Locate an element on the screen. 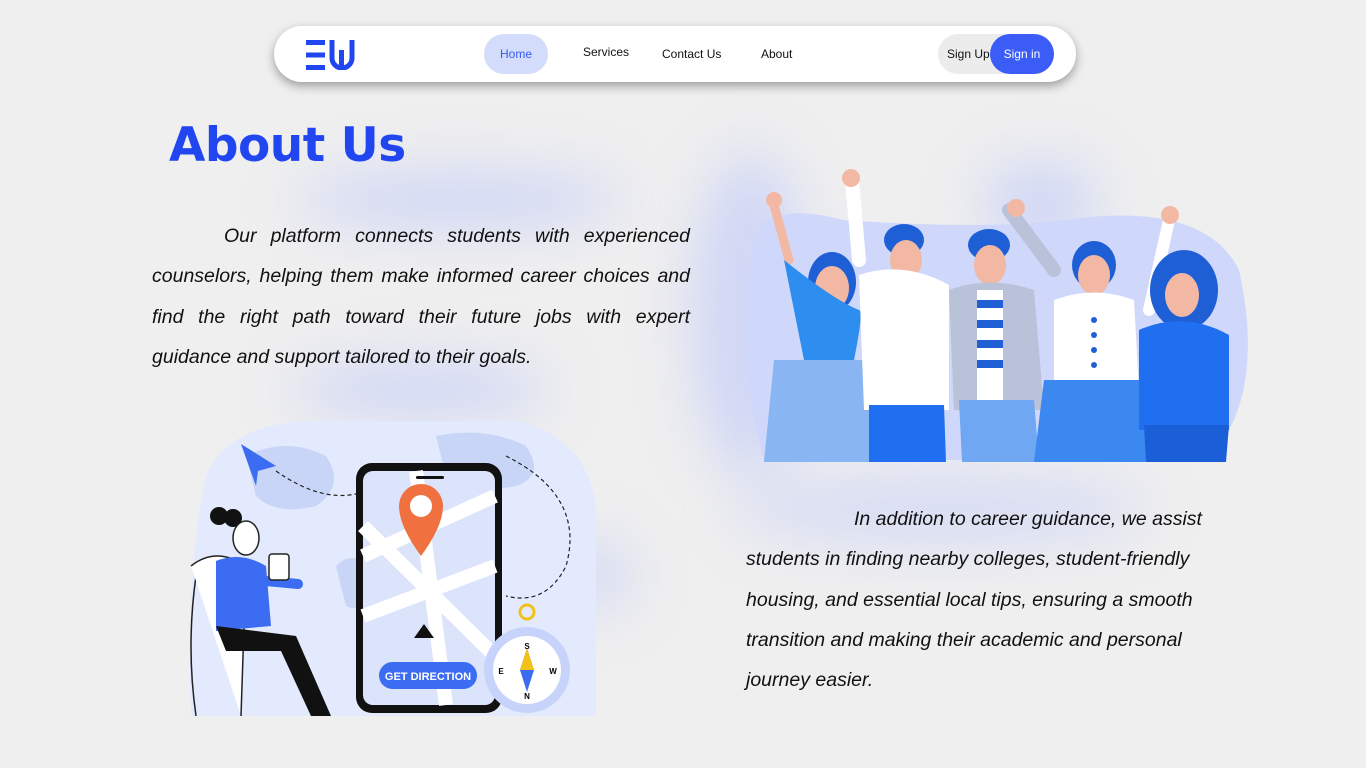 This screenshot has height=768, width=1366. svg-text: W is located at coordinates (553, 671).